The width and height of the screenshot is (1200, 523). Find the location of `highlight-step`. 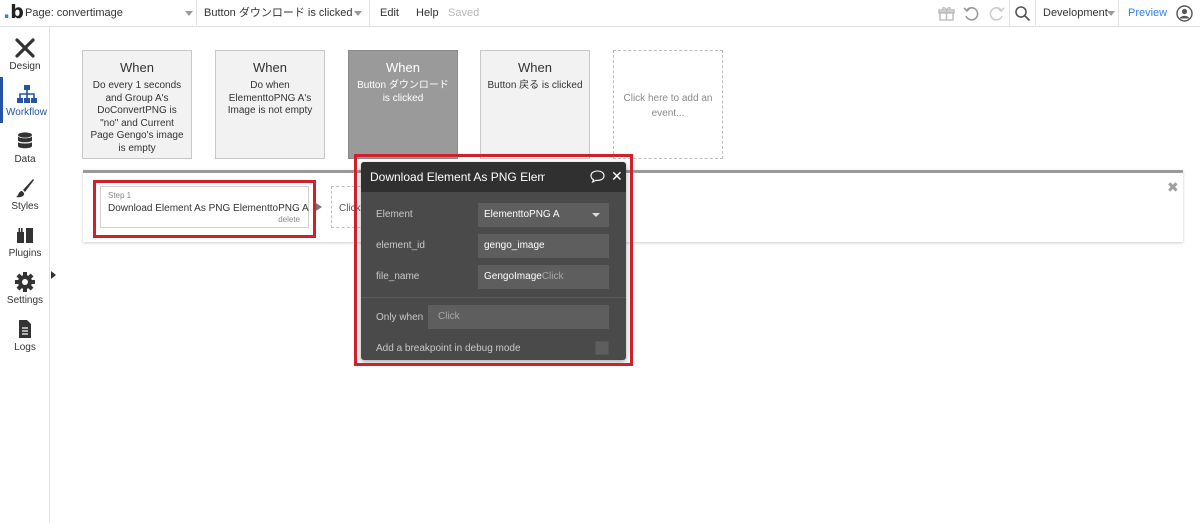

highlight-step is located at coordinates (204, 209).